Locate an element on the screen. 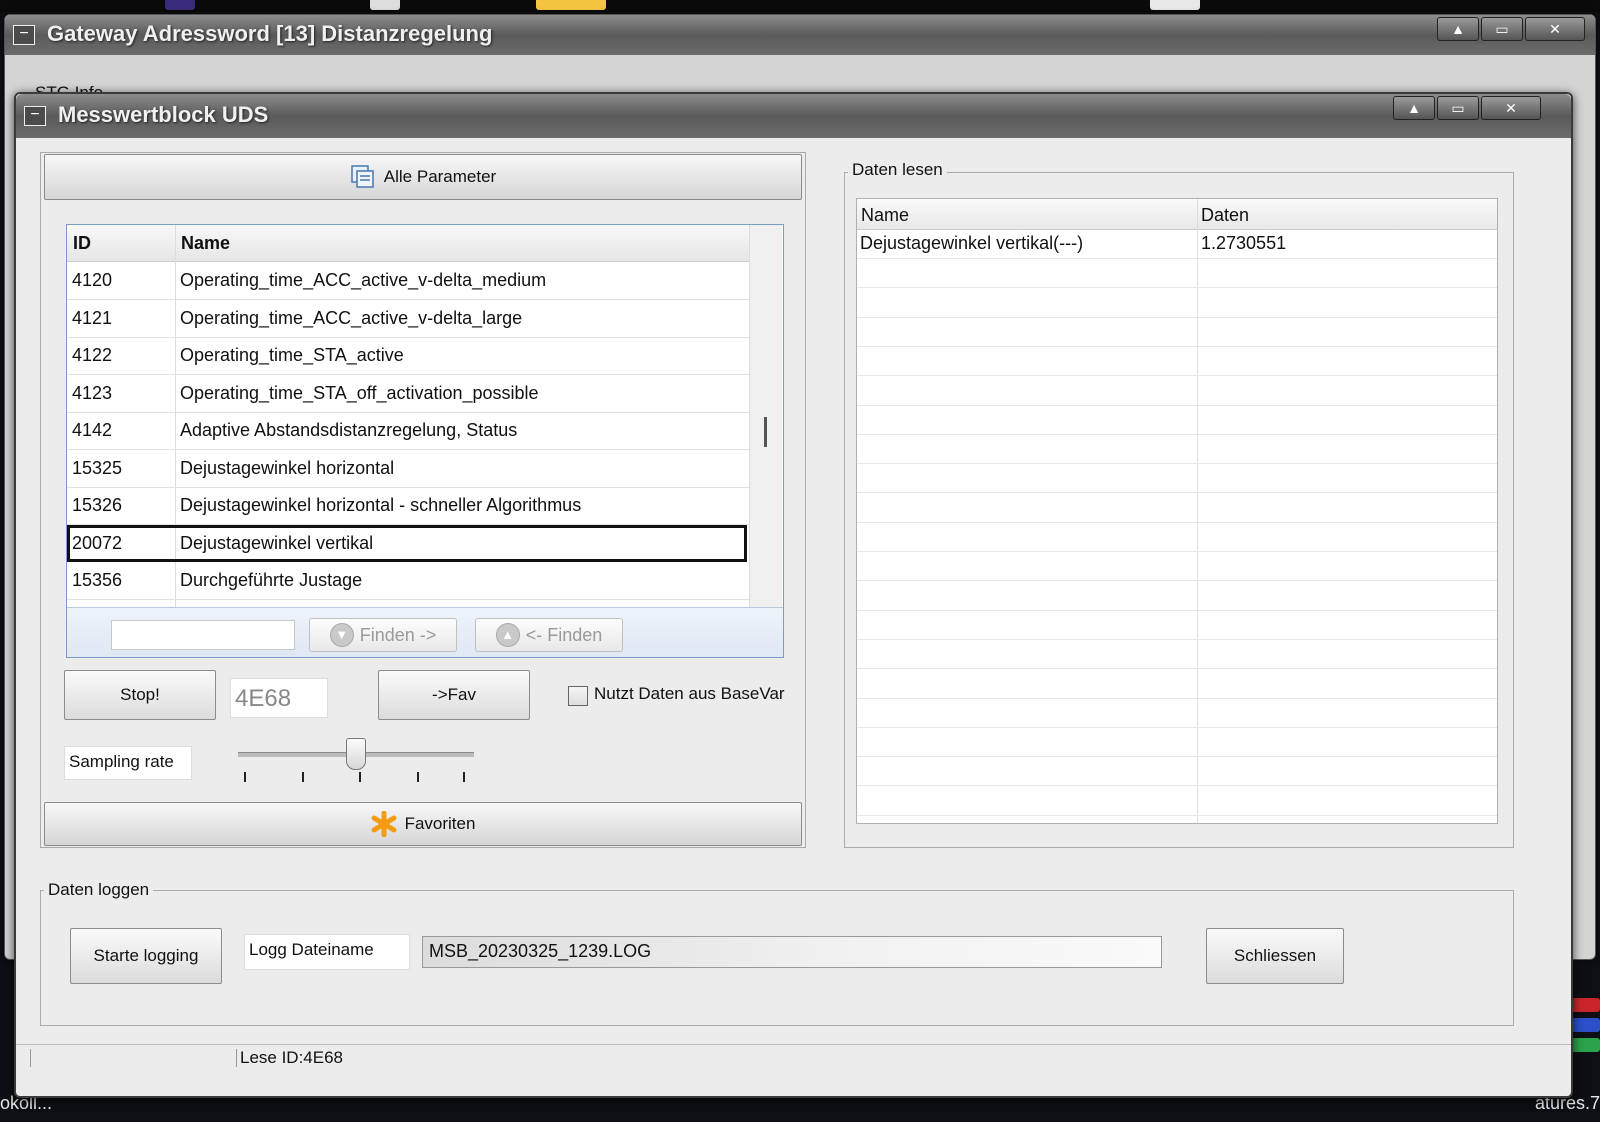 The width and height of the screenshot is (1600, 1122). all-parameters-button: Alle Parameter is located at coordinates (423, 177).